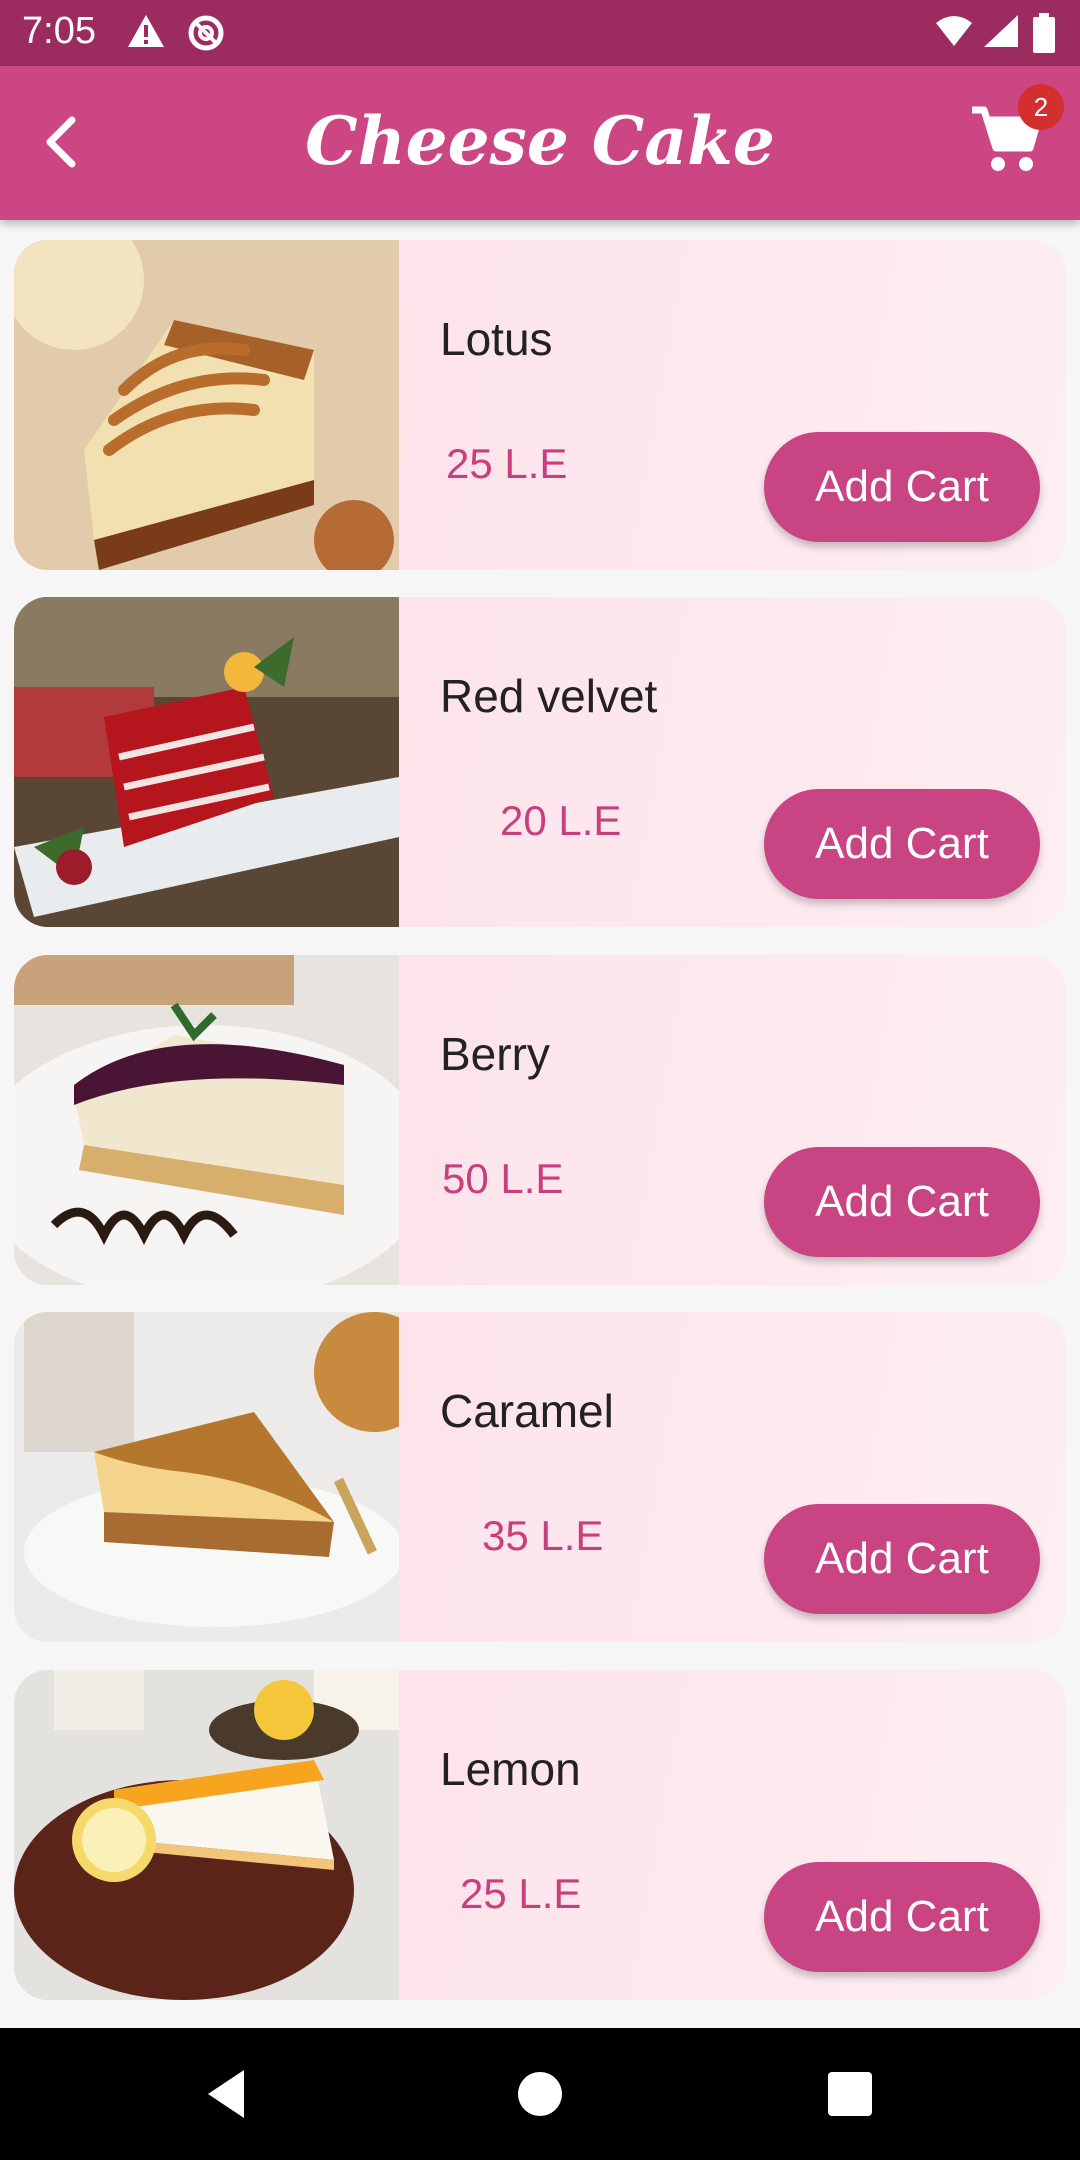 Image resolution: width=1080 pixels, height=2160 pixels. Describe the element at coordinates (850, 2094) in the screenshot. I see `nav-recents-icon` at that location.